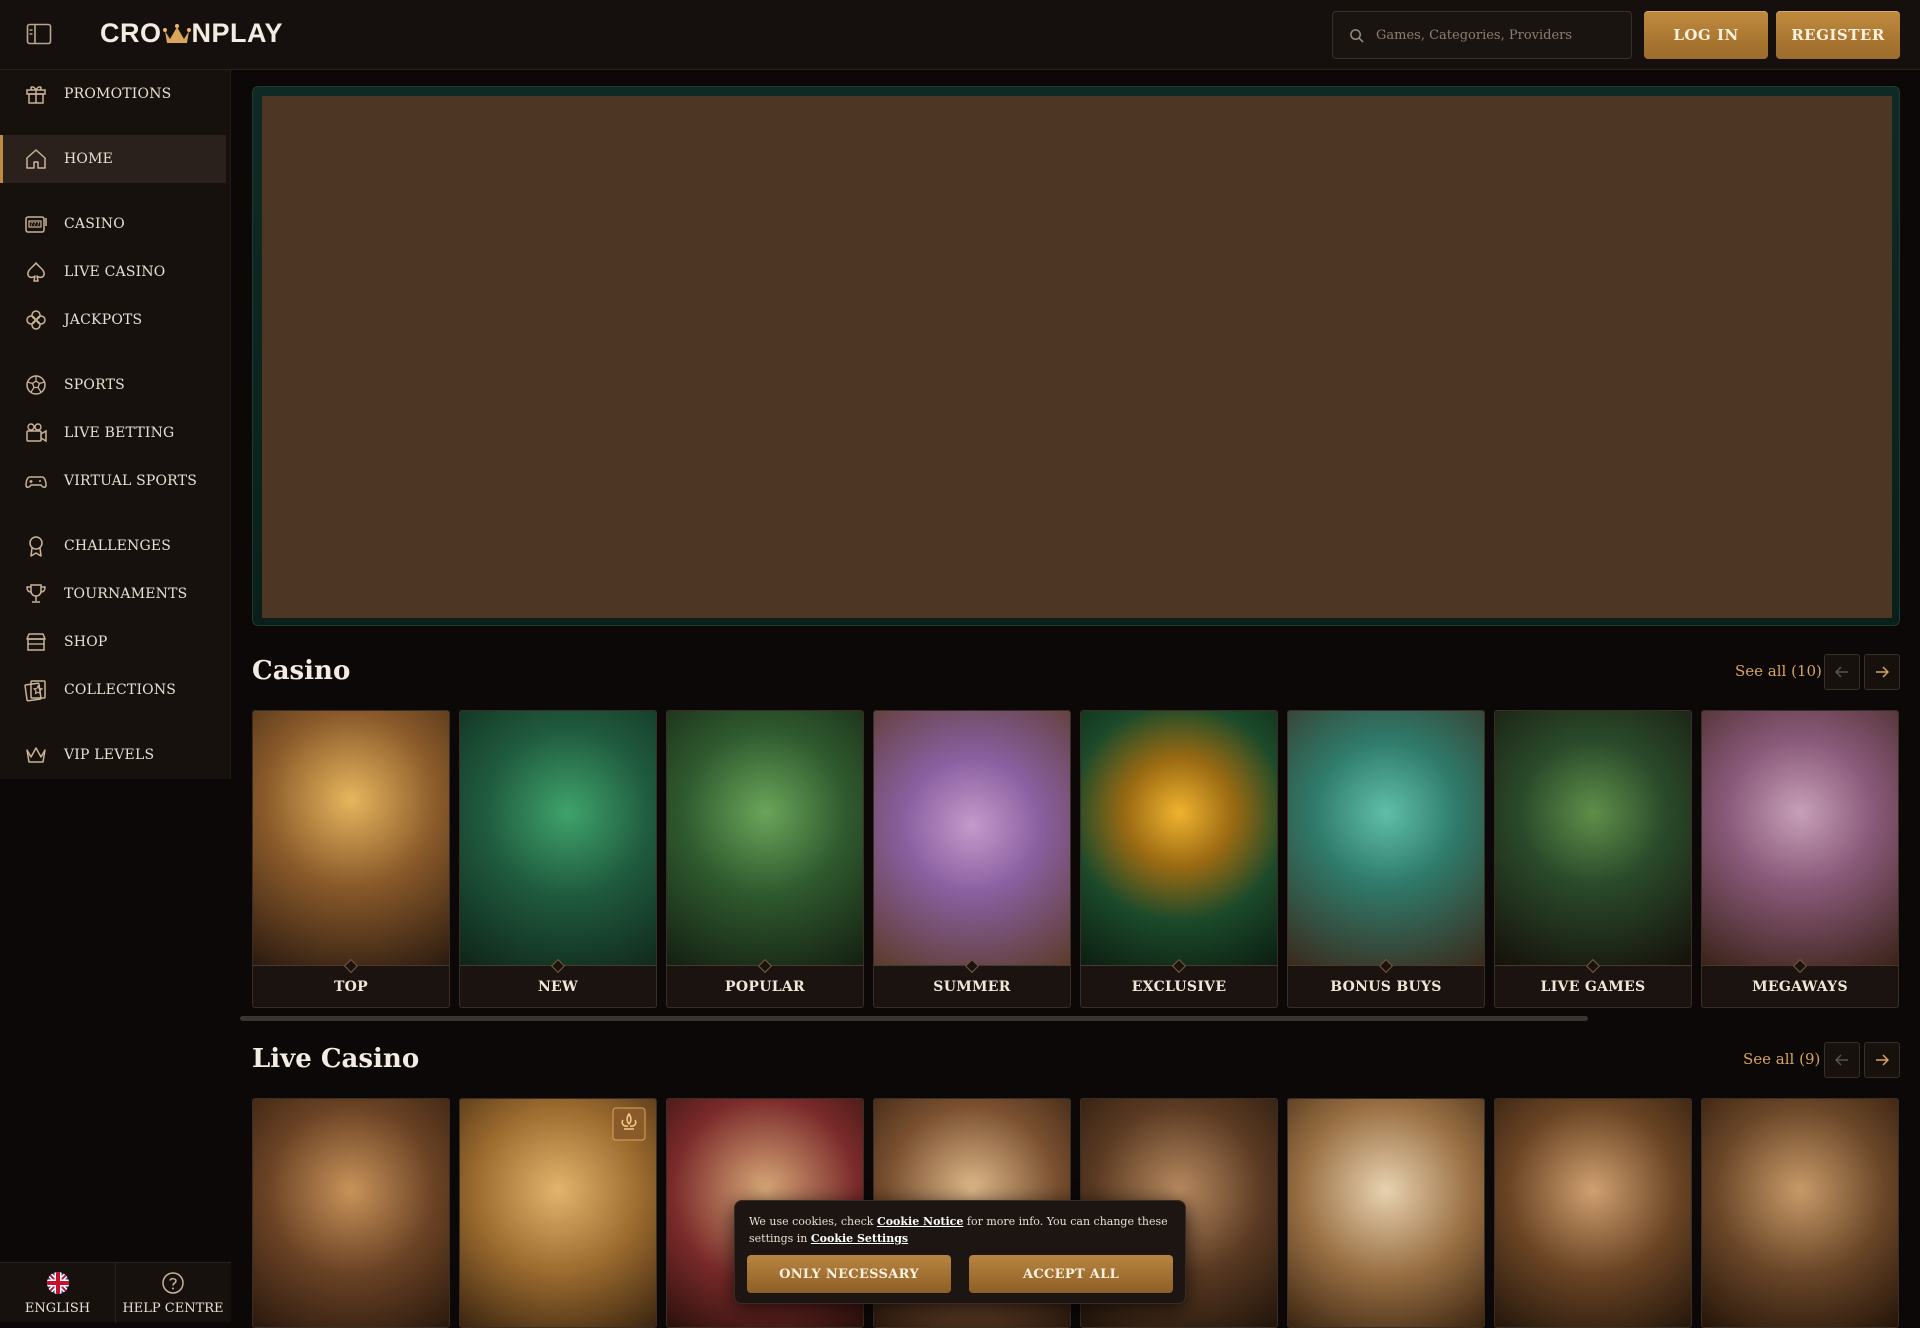 The image size is (1920, 1328). What do you see at coordinates (36, 159) in the screenshot?
I see `home-icon` at bounding box center [36, 159].